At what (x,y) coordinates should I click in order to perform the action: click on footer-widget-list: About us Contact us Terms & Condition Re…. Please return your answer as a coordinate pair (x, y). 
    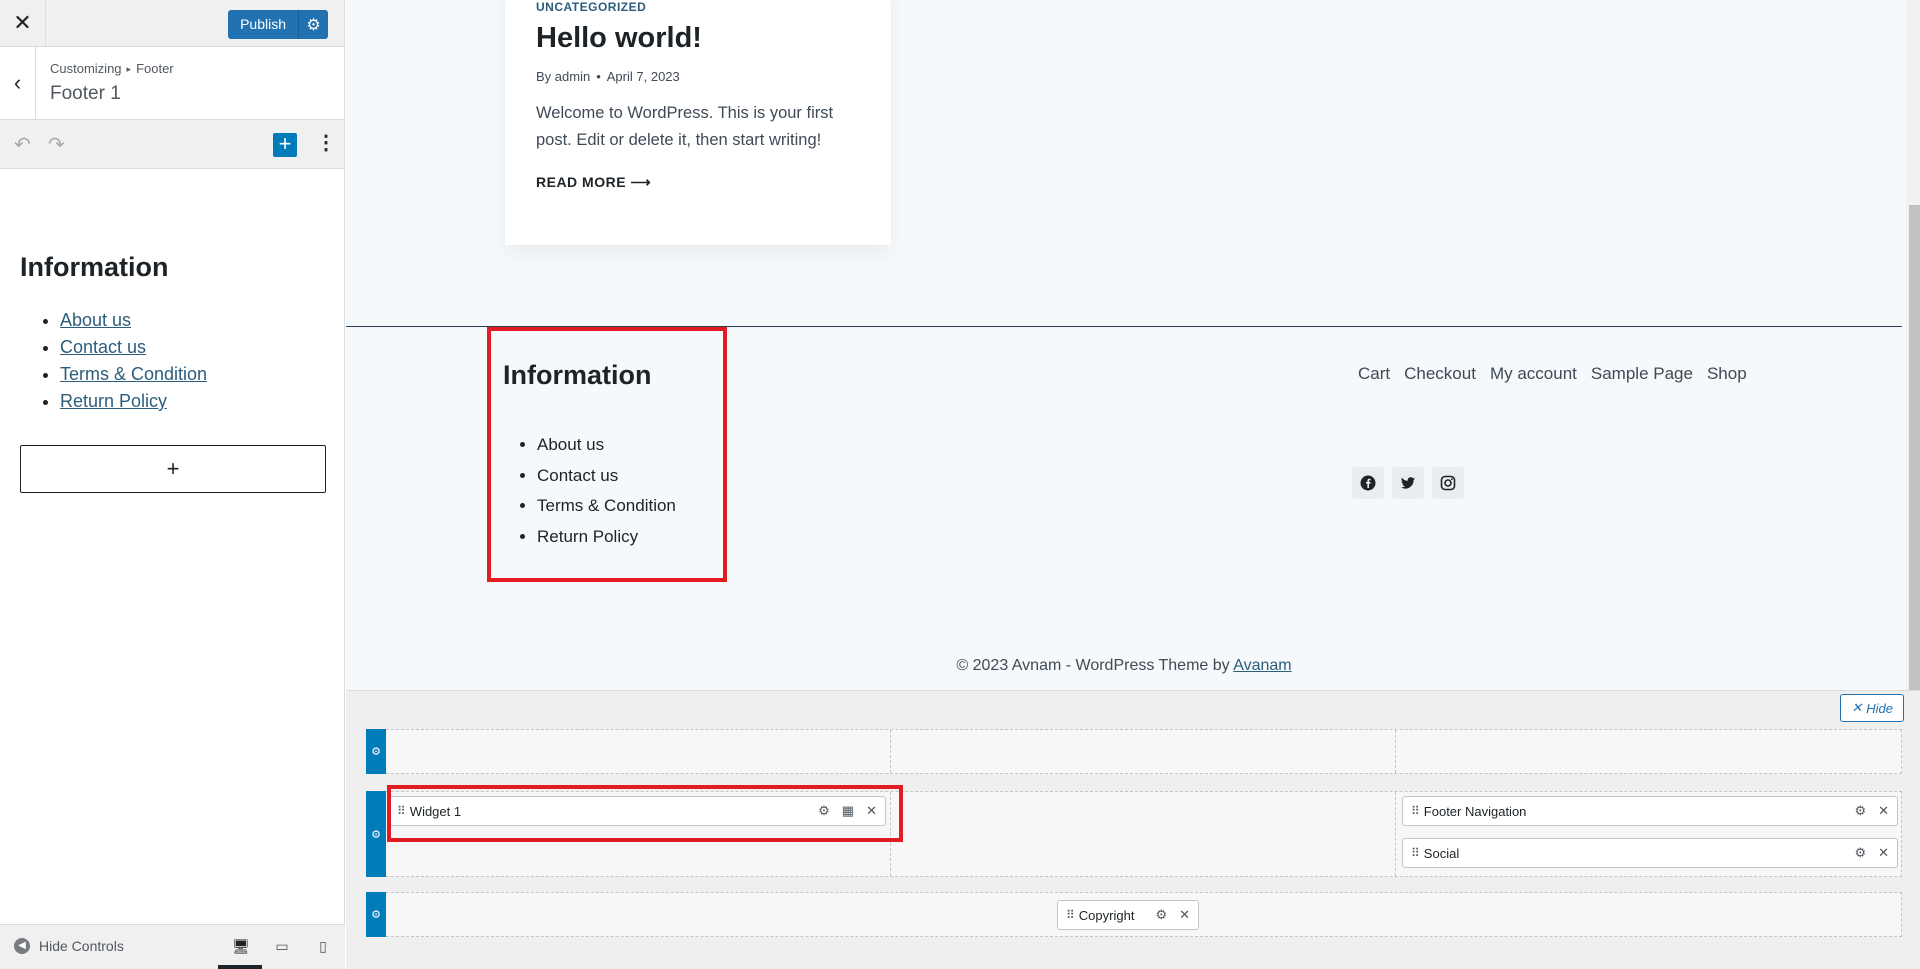
    Looking at the image, I should click on (606, 491).